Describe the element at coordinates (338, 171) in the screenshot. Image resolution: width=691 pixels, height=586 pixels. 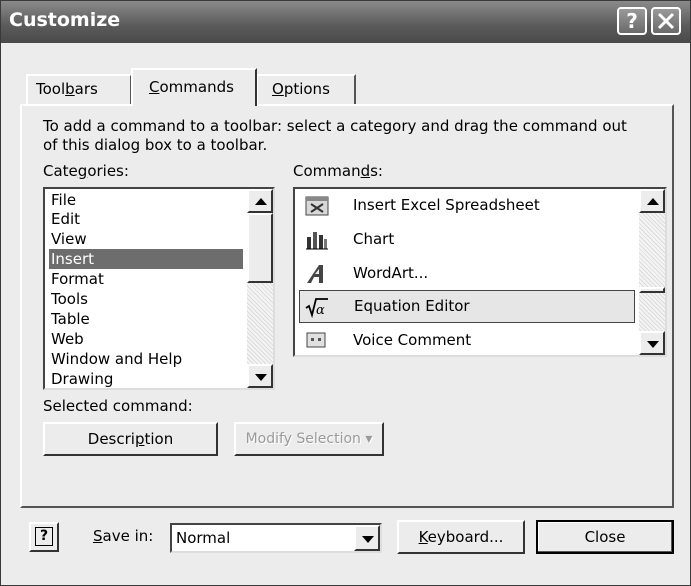
I see `commands-label: Commands:` at that location.